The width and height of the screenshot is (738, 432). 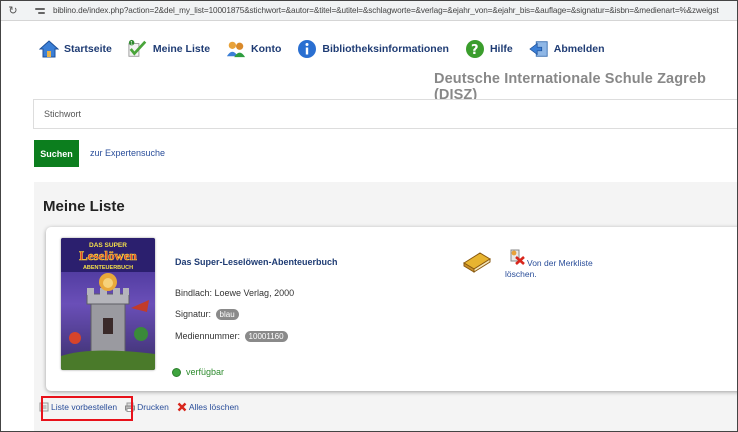 What do you see at coordinates (501, 49) in the screenshot?
I see `nav-label: Hilfe` at bounding box center [501, 49].